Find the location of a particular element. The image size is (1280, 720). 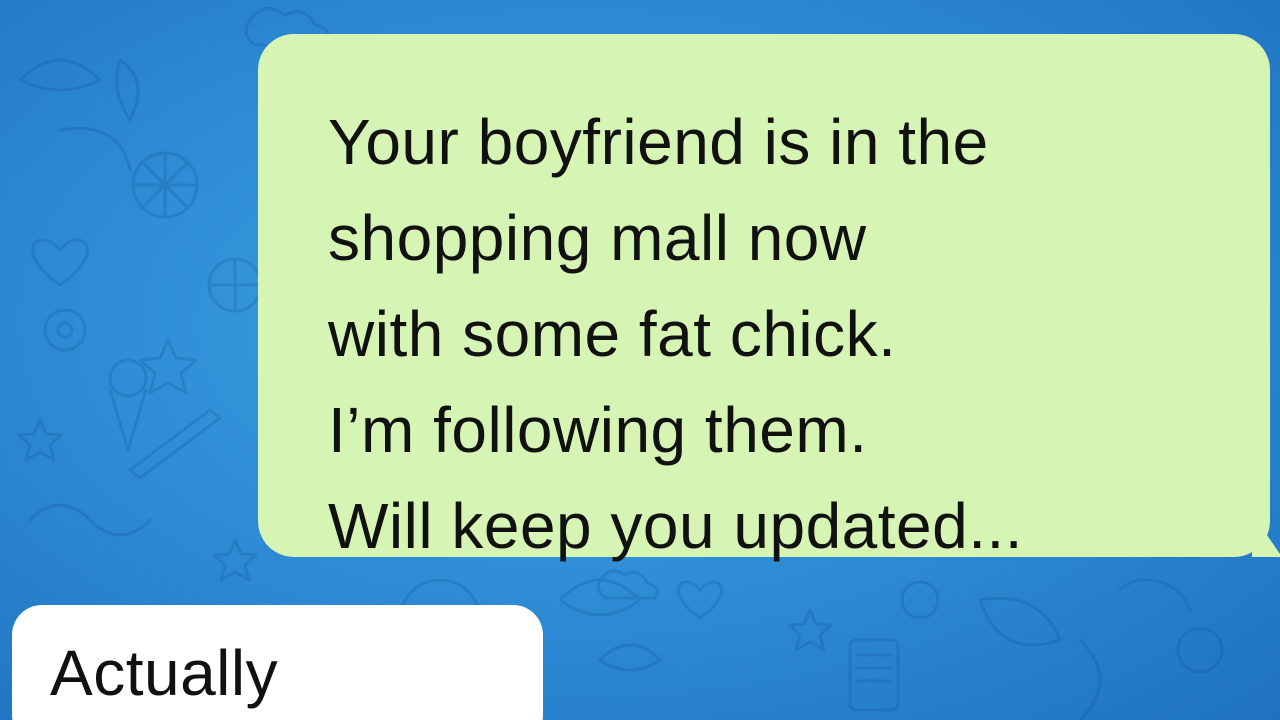

message-text-line: I’m following them. is located at coordinates (598, 430).